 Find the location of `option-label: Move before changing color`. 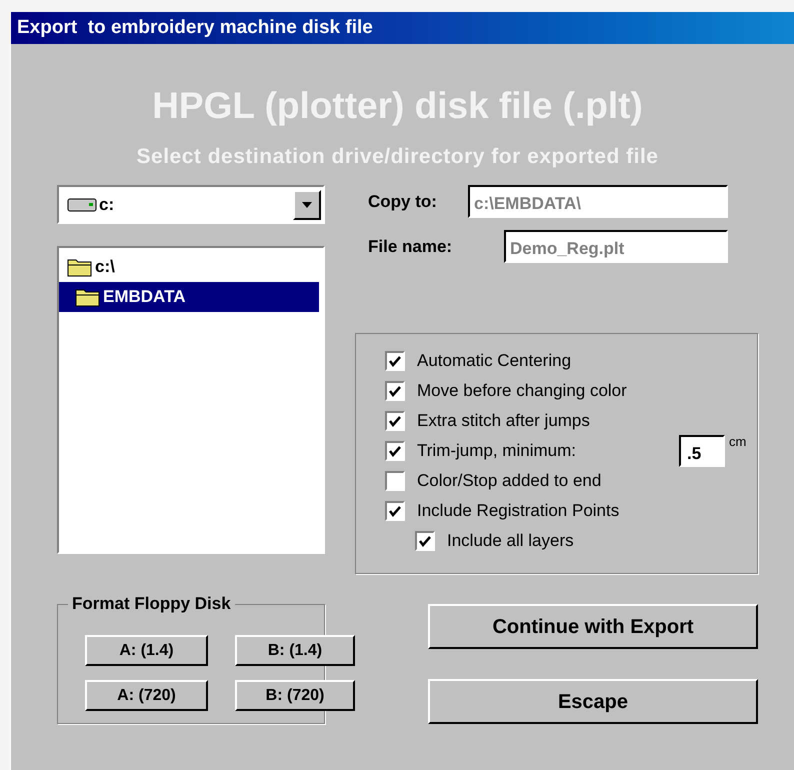

option-label: Move before changing color is located at coordinates (522, 391).